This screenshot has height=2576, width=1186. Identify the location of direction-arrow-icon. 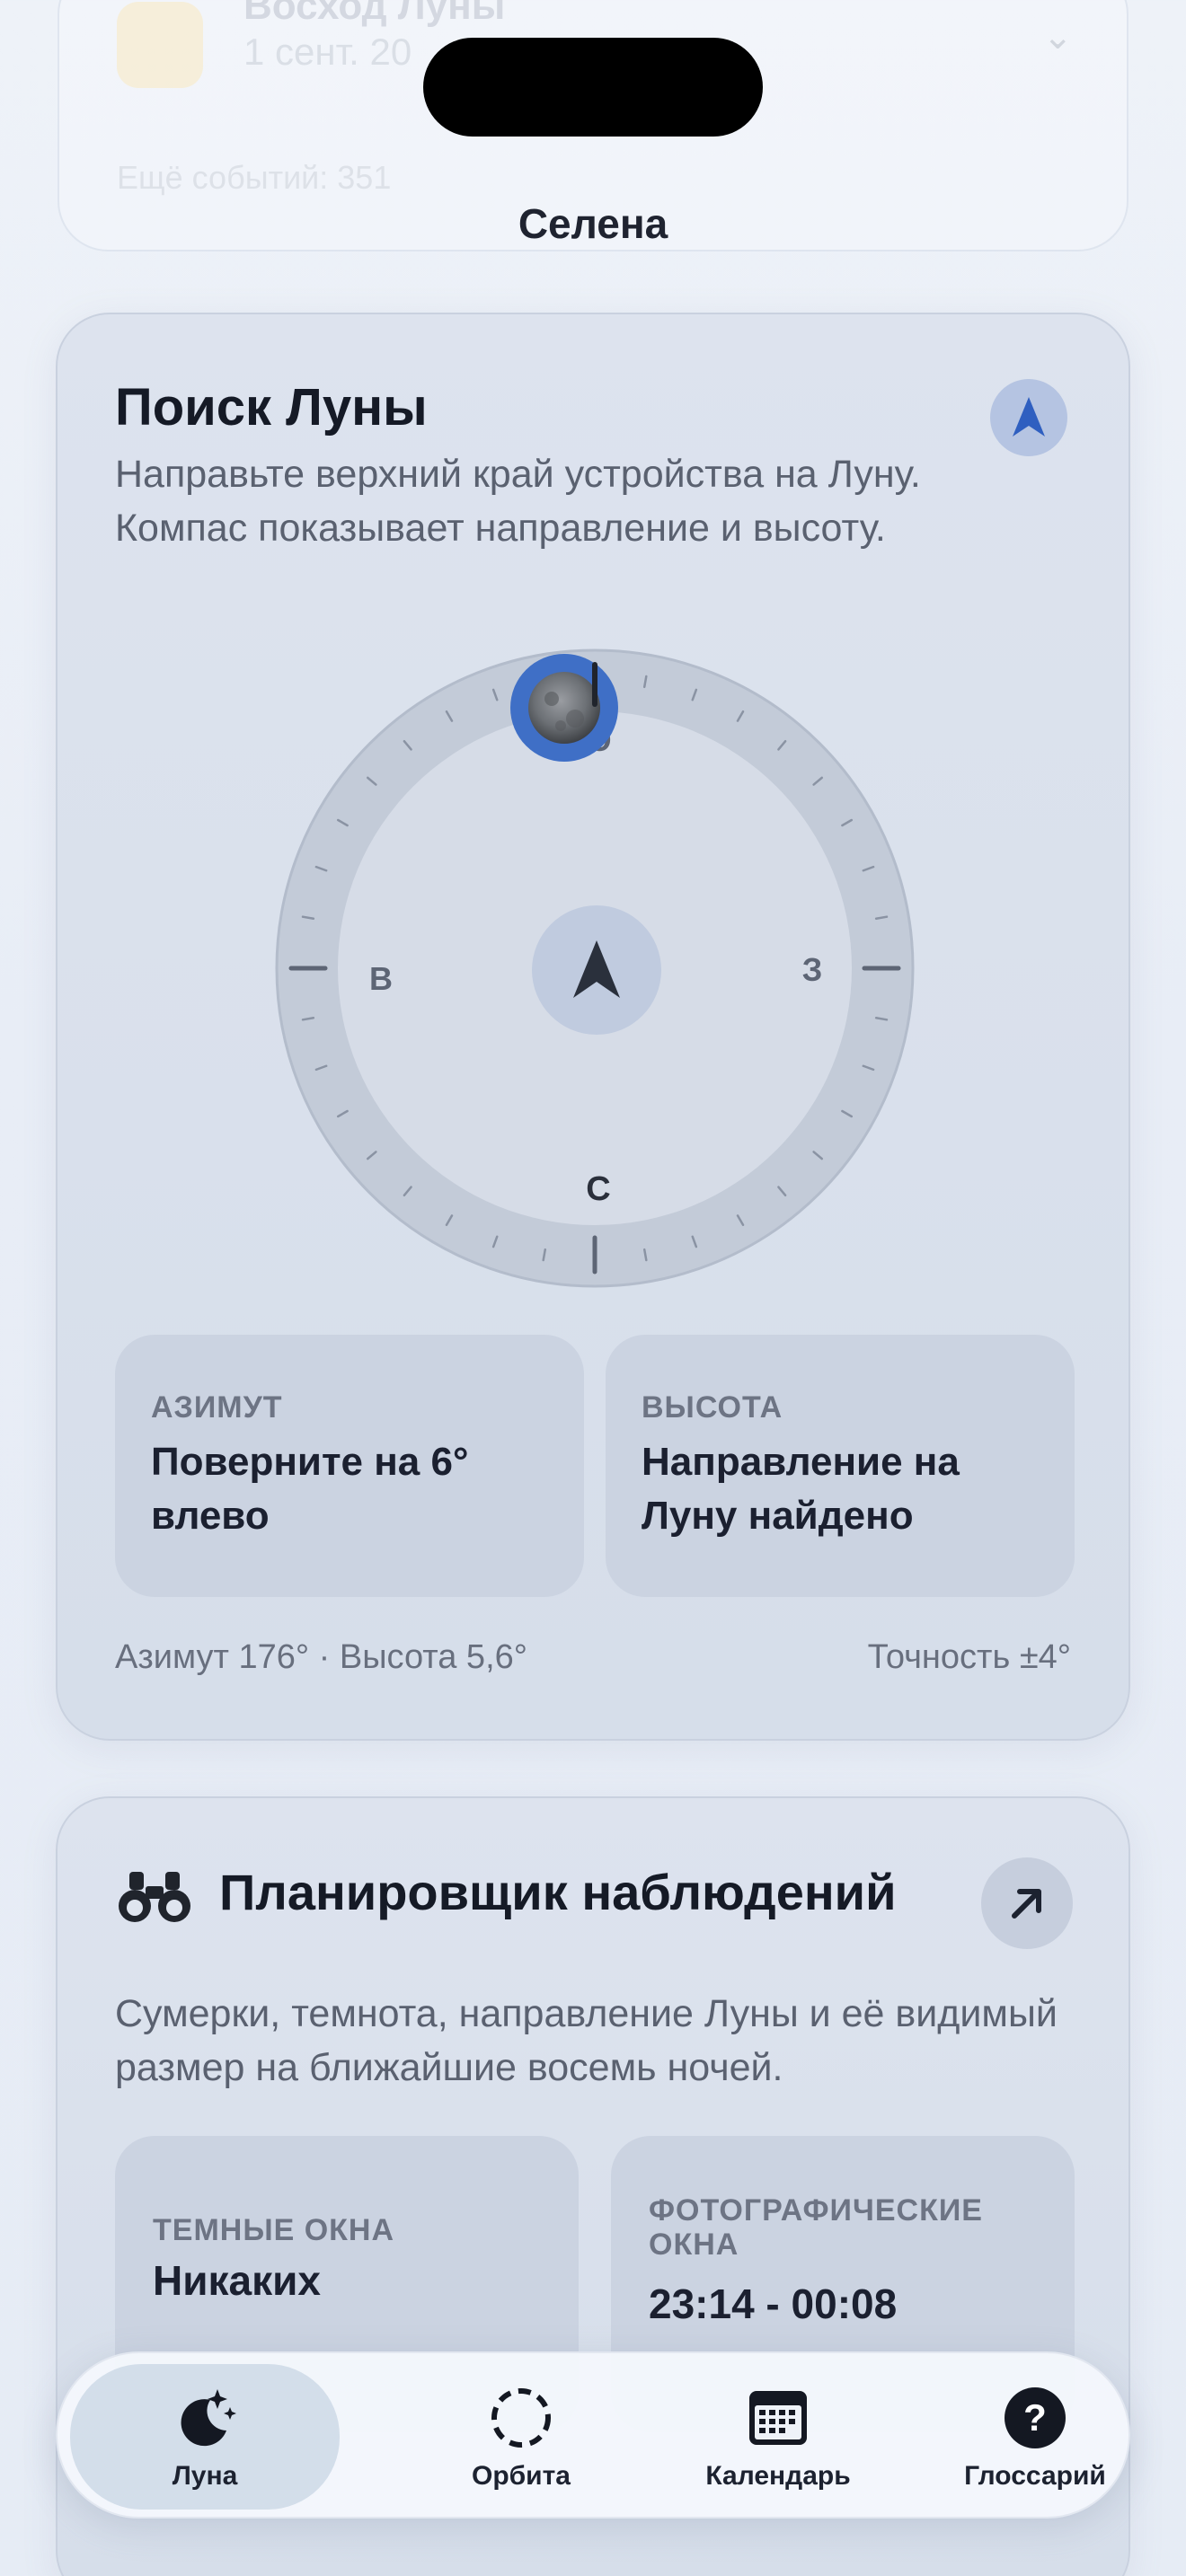
(596, 969).